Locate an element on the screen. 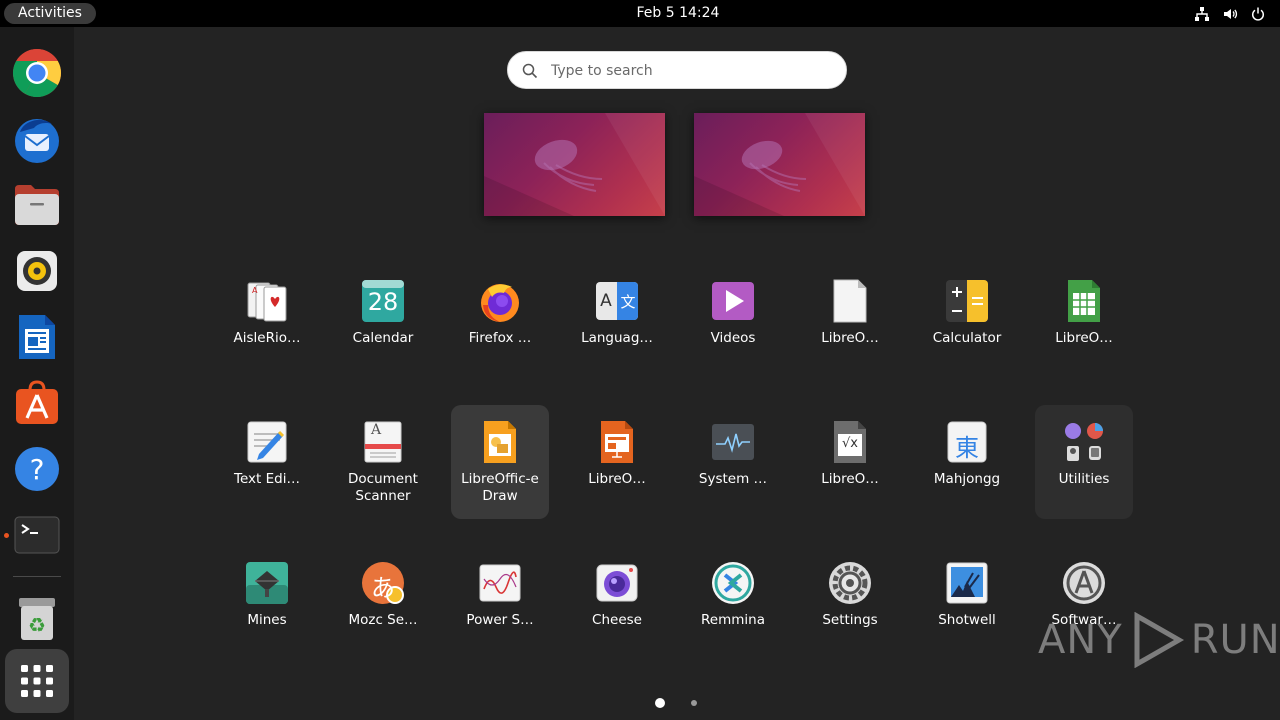 The height and width of the screenshot is (720, 1280). app-label: Remmina is located at coordinates (733, 620).